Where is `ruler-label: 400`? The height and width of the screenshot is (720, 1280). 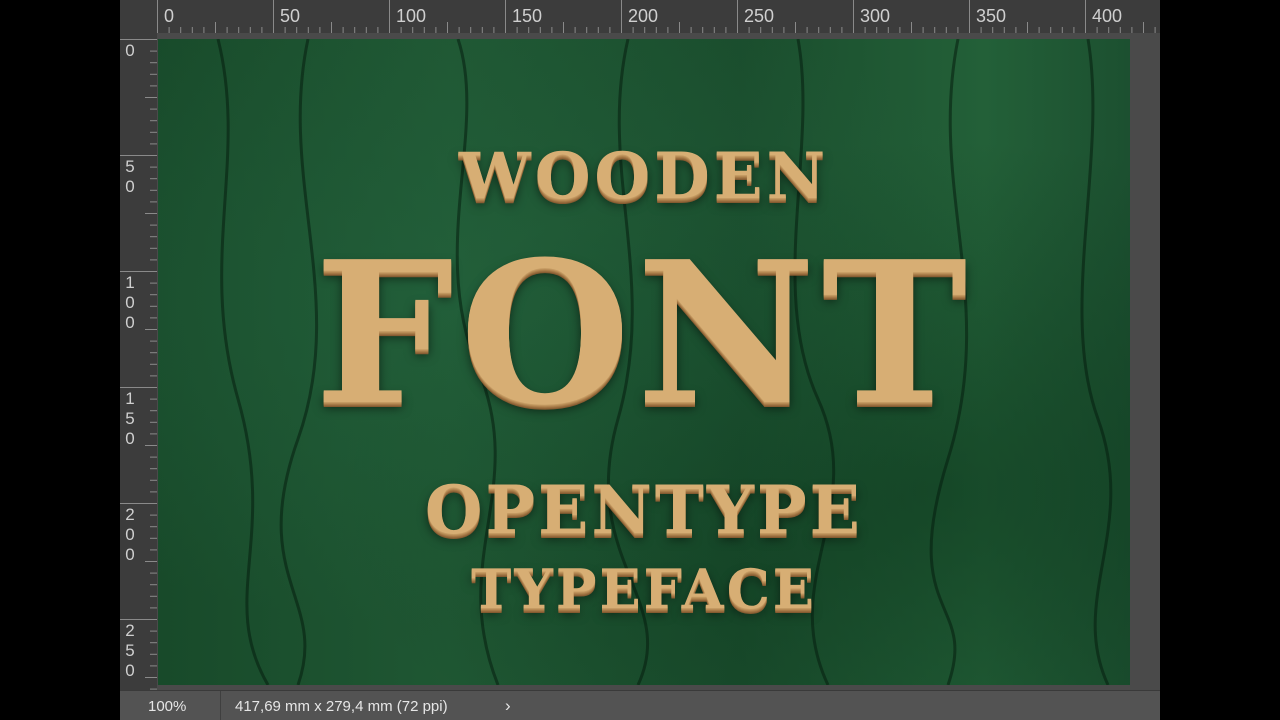 ruler-label: 400 is located at coordinates (1107, 16).